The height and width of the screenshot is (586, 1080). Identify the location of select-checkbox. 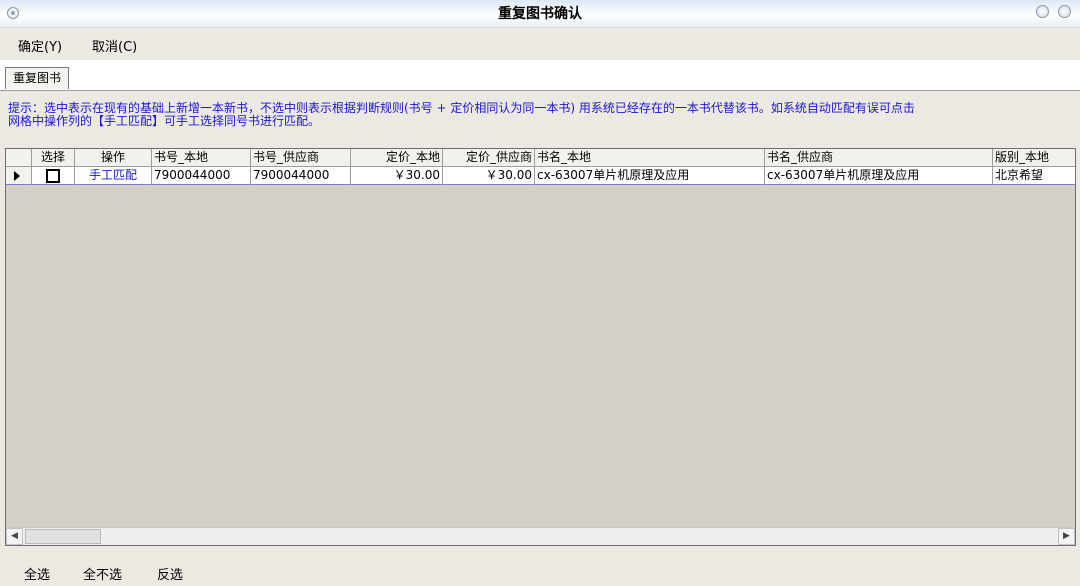
(53, 176).